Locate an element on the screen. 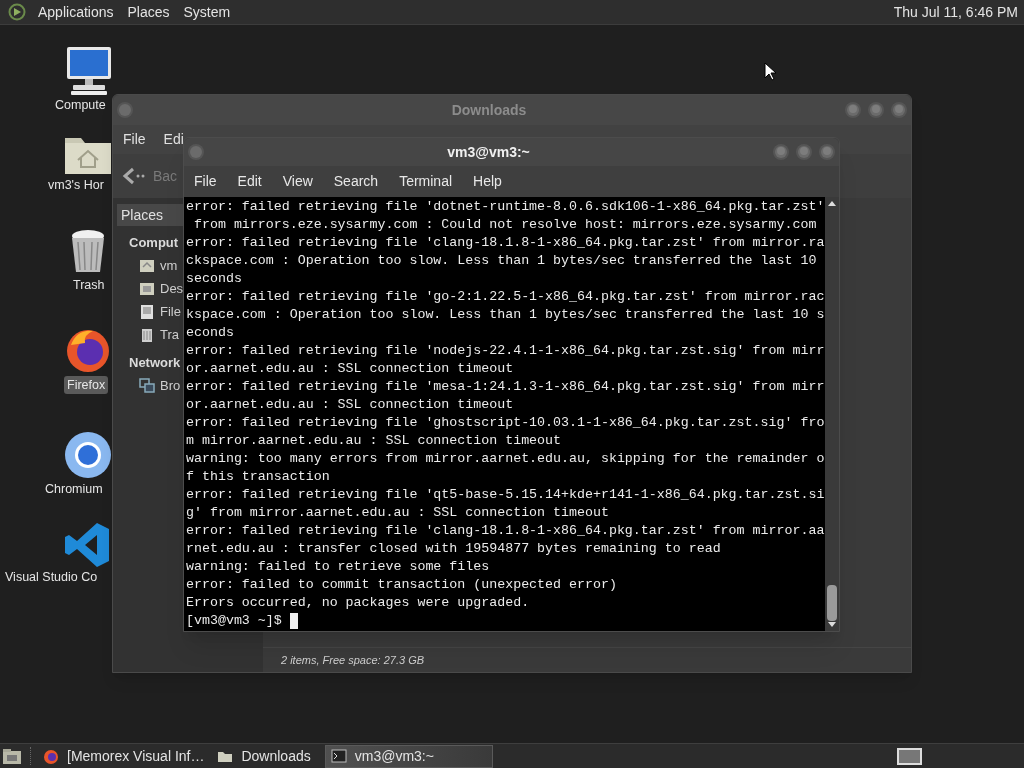  window-title: vm3@vm3:~ is located at coordinates (488, 152).